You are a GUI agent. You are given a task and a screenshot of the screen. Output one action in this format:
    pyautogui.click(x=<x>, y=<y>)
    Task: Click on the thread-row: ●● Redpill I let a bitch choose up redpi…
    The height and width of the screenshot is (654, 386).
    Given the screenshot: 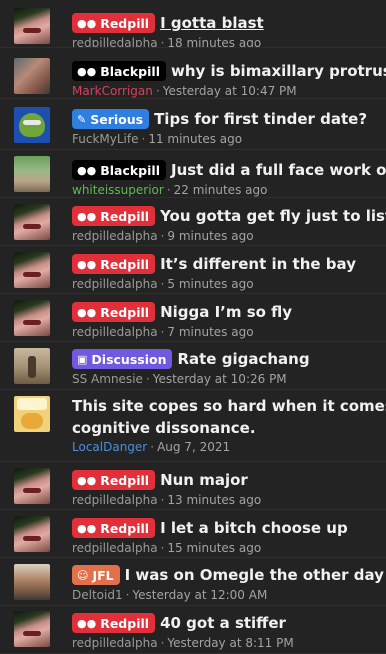 What is the action you would take?
    pyautogui.click(x=193, y=534)
    